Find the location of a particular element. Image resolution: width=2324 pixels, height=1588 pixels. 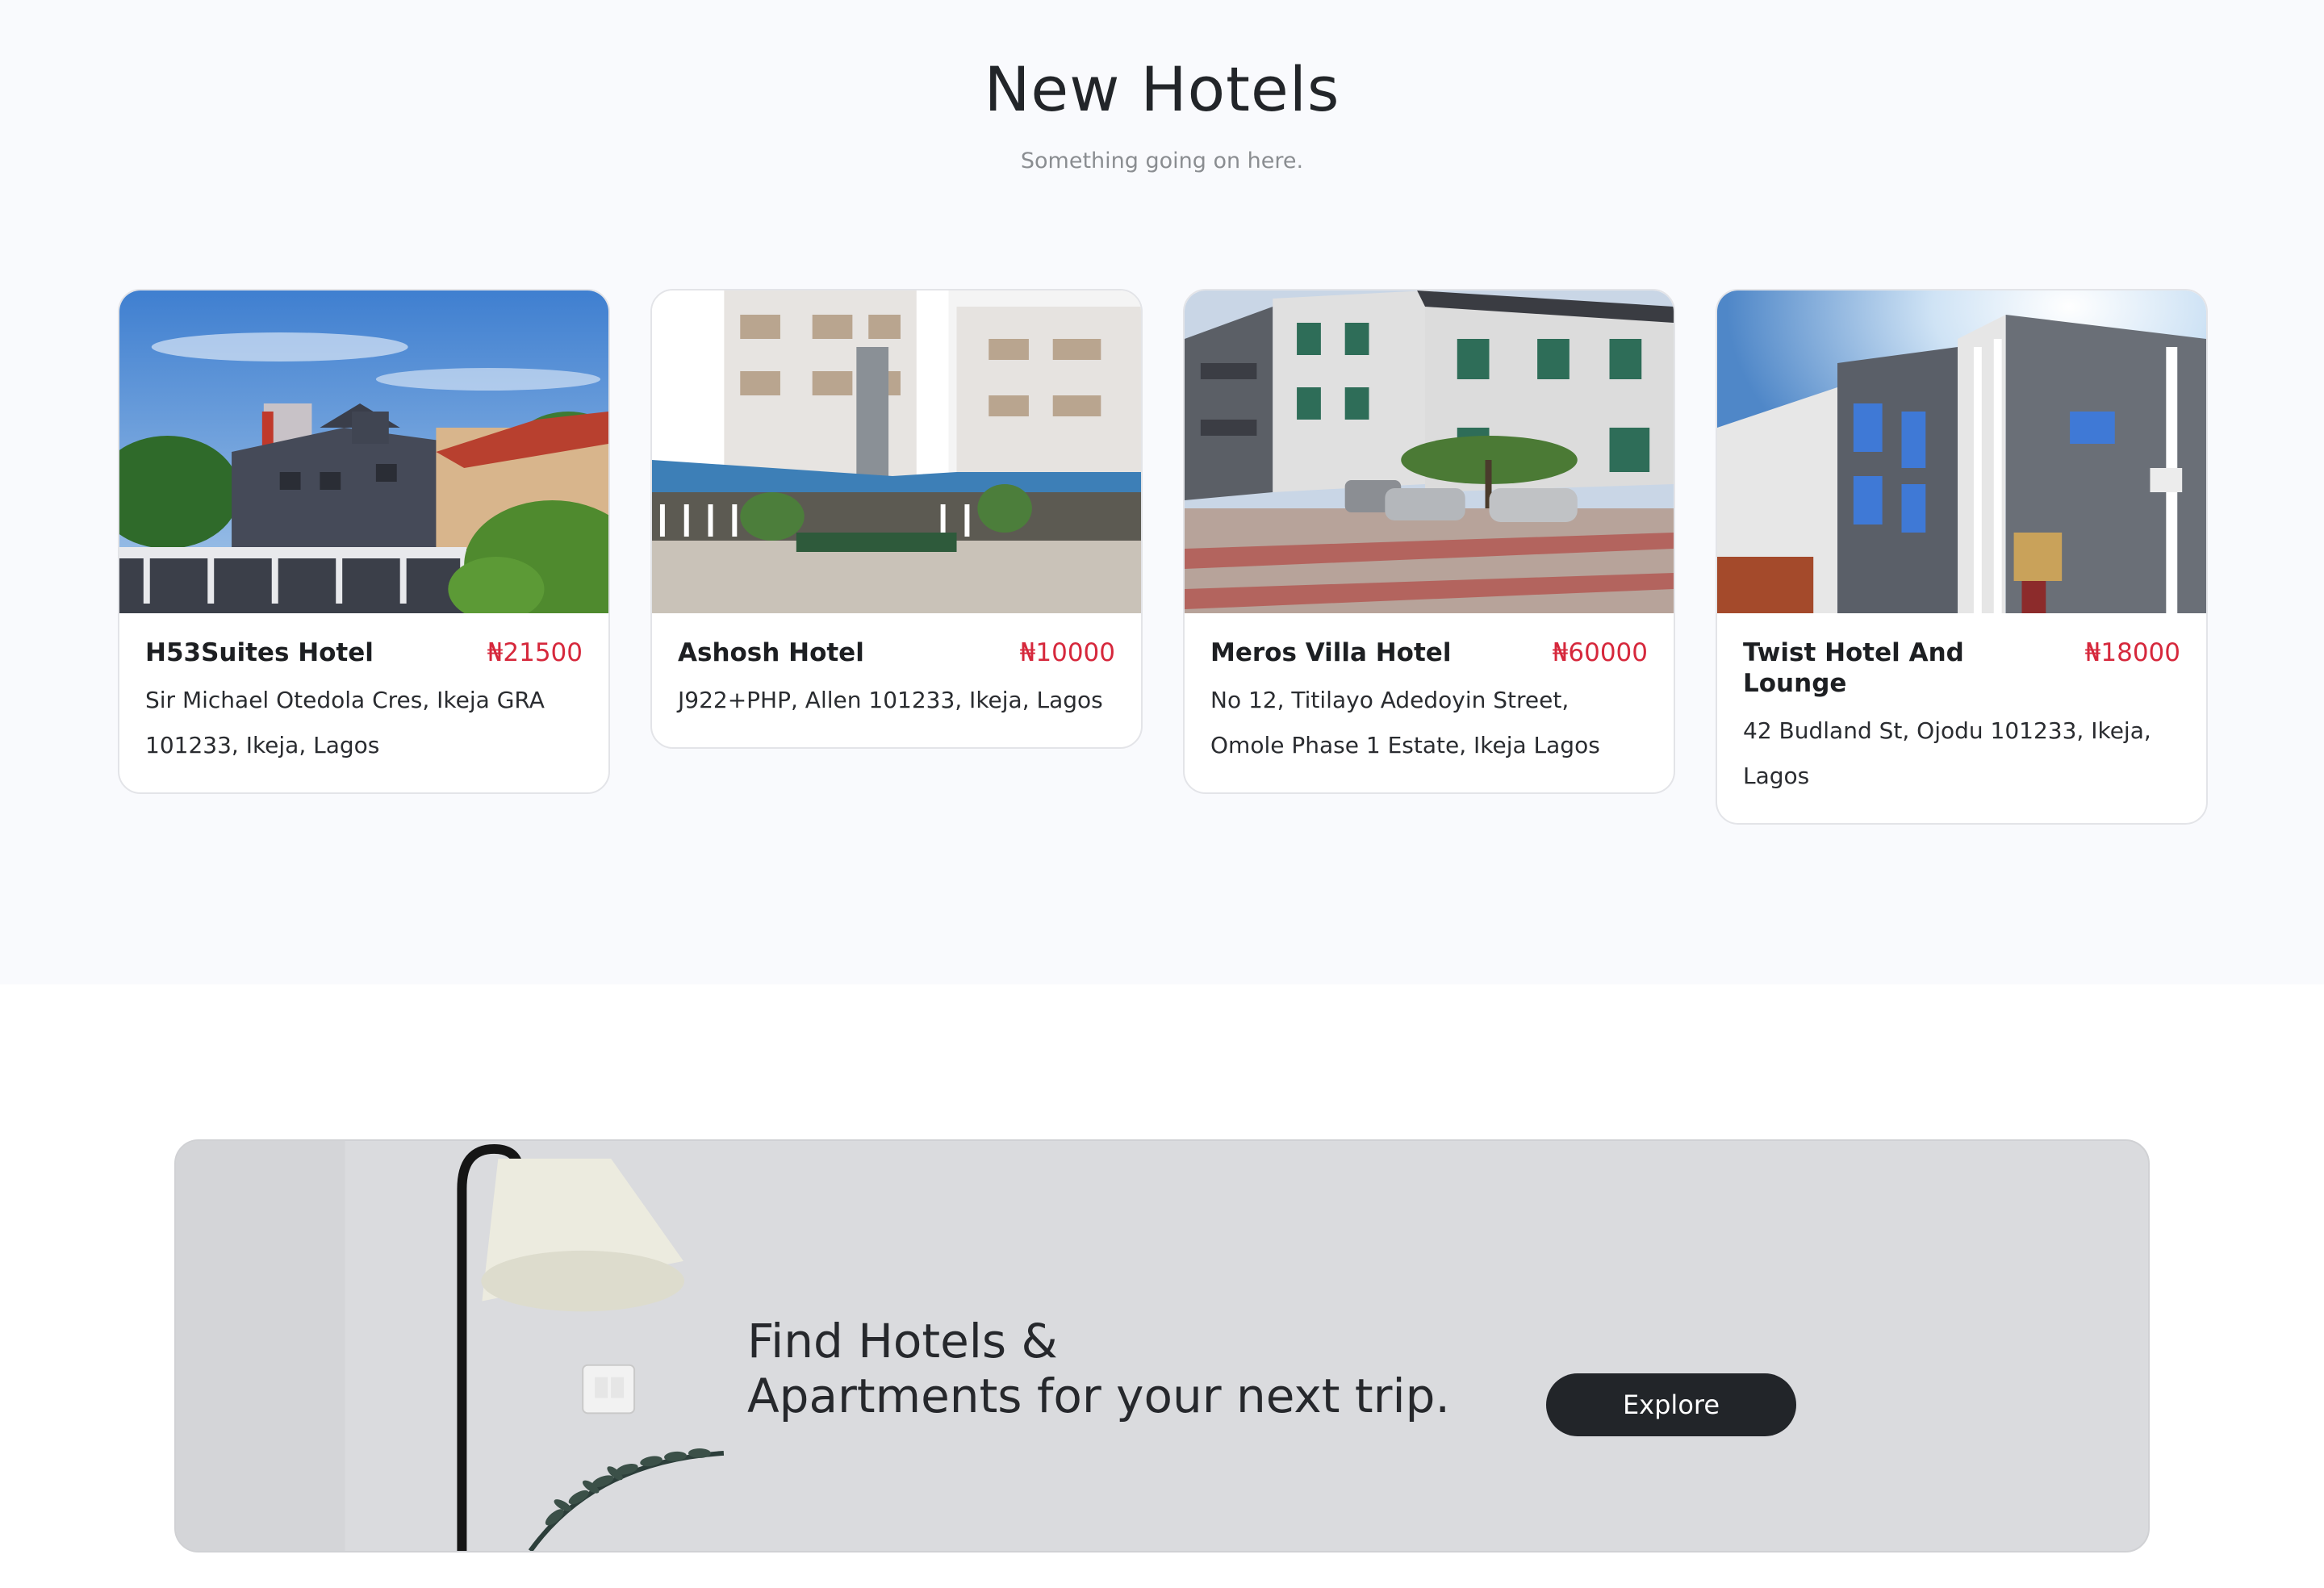

hotel-price: ₦10000 is located at coordinates (1067, 652).